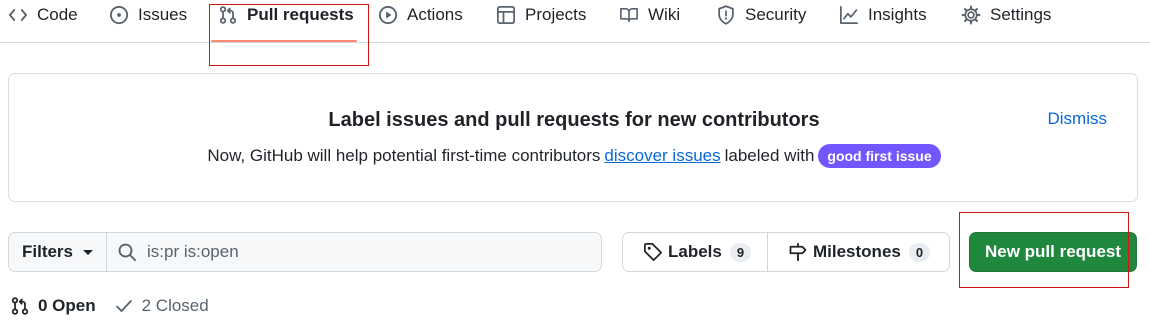 The height and width of the screenshot is (320, 1150). I want to click on open-prs-link: 0 Open, so click(53, 306).